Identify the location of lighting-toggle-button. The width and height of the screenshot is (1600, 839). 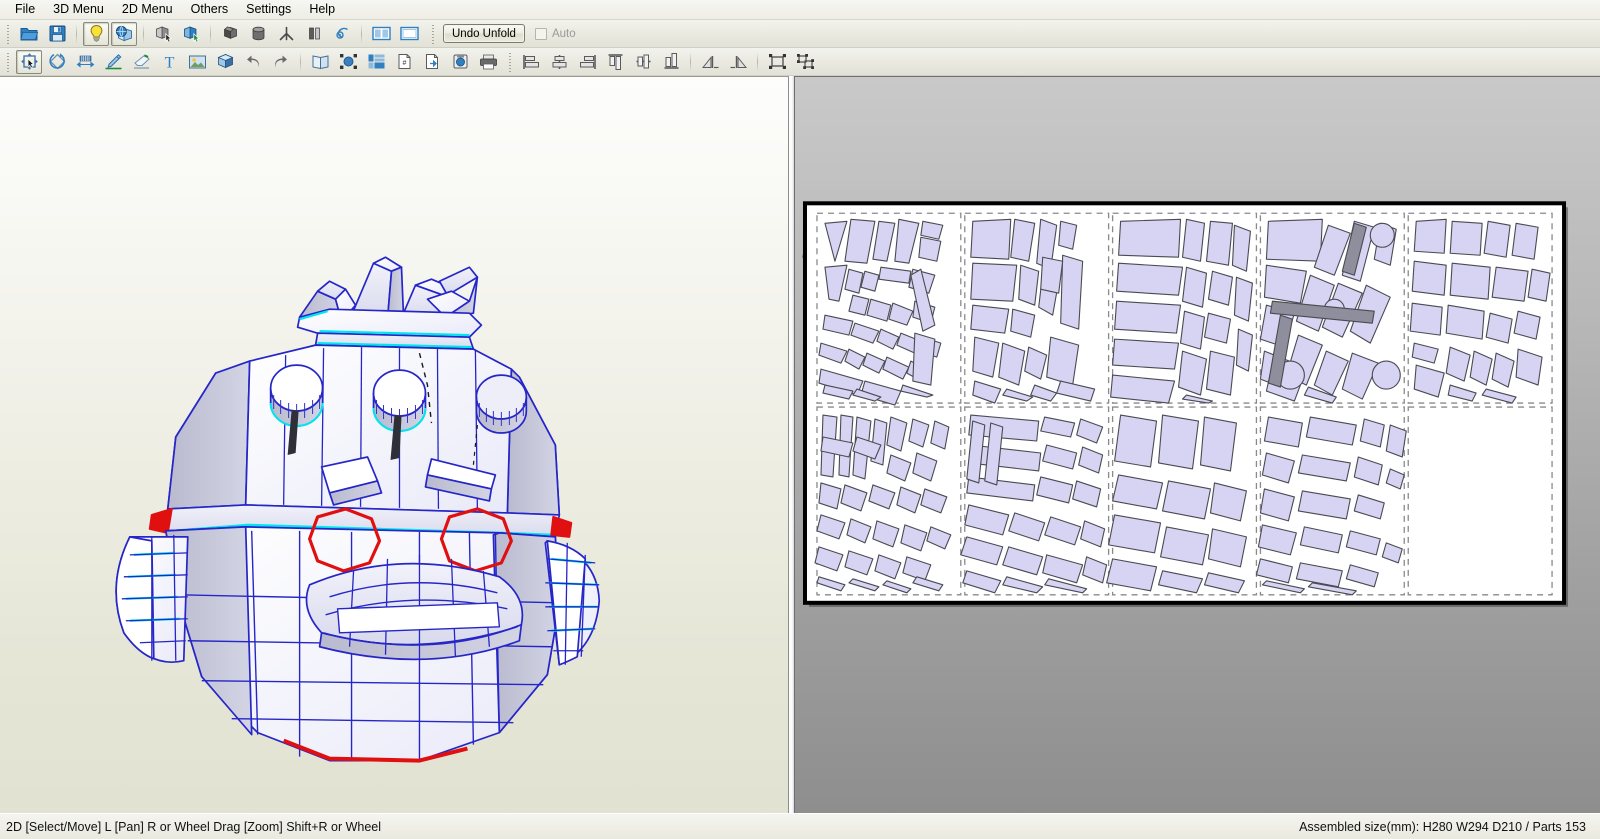
(96, 33).